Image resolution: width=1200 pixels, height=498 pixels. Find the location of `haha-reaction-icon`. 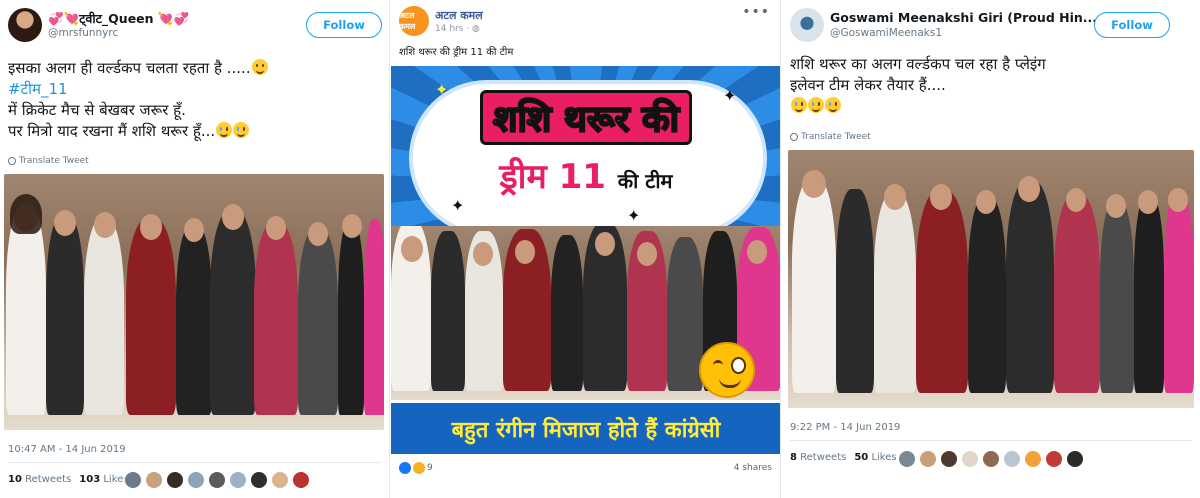

haha-reaction-icon is located at coordinates (419, 468).